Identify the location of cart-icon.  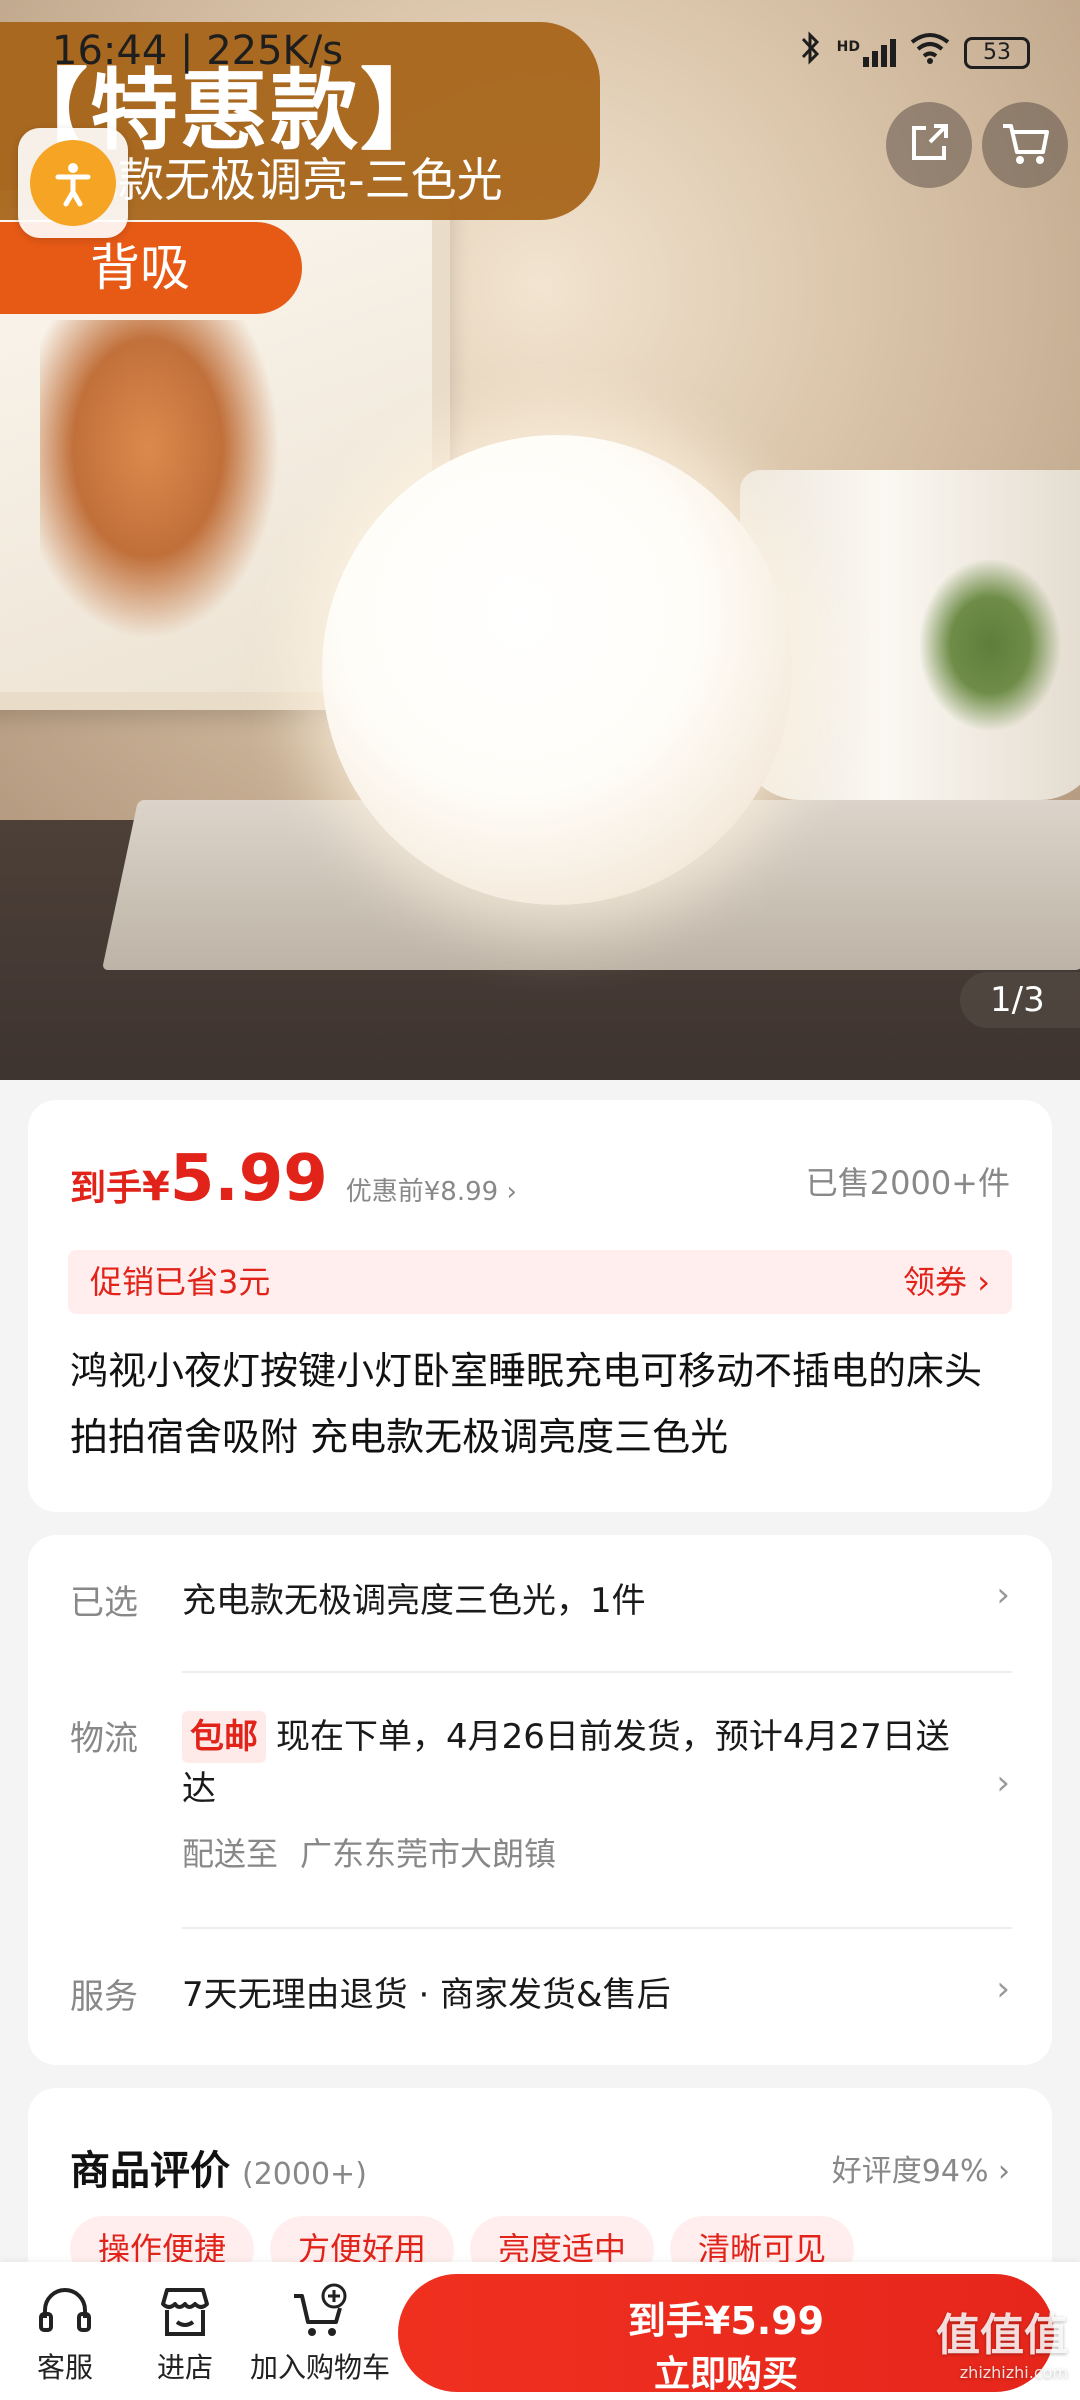
(1025, 145).